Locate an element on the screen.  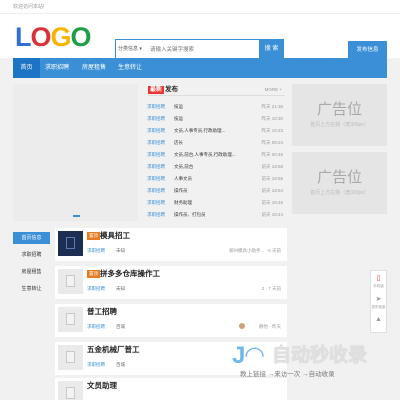
latest-tag: 最新 is located at coordinates (156, 90).